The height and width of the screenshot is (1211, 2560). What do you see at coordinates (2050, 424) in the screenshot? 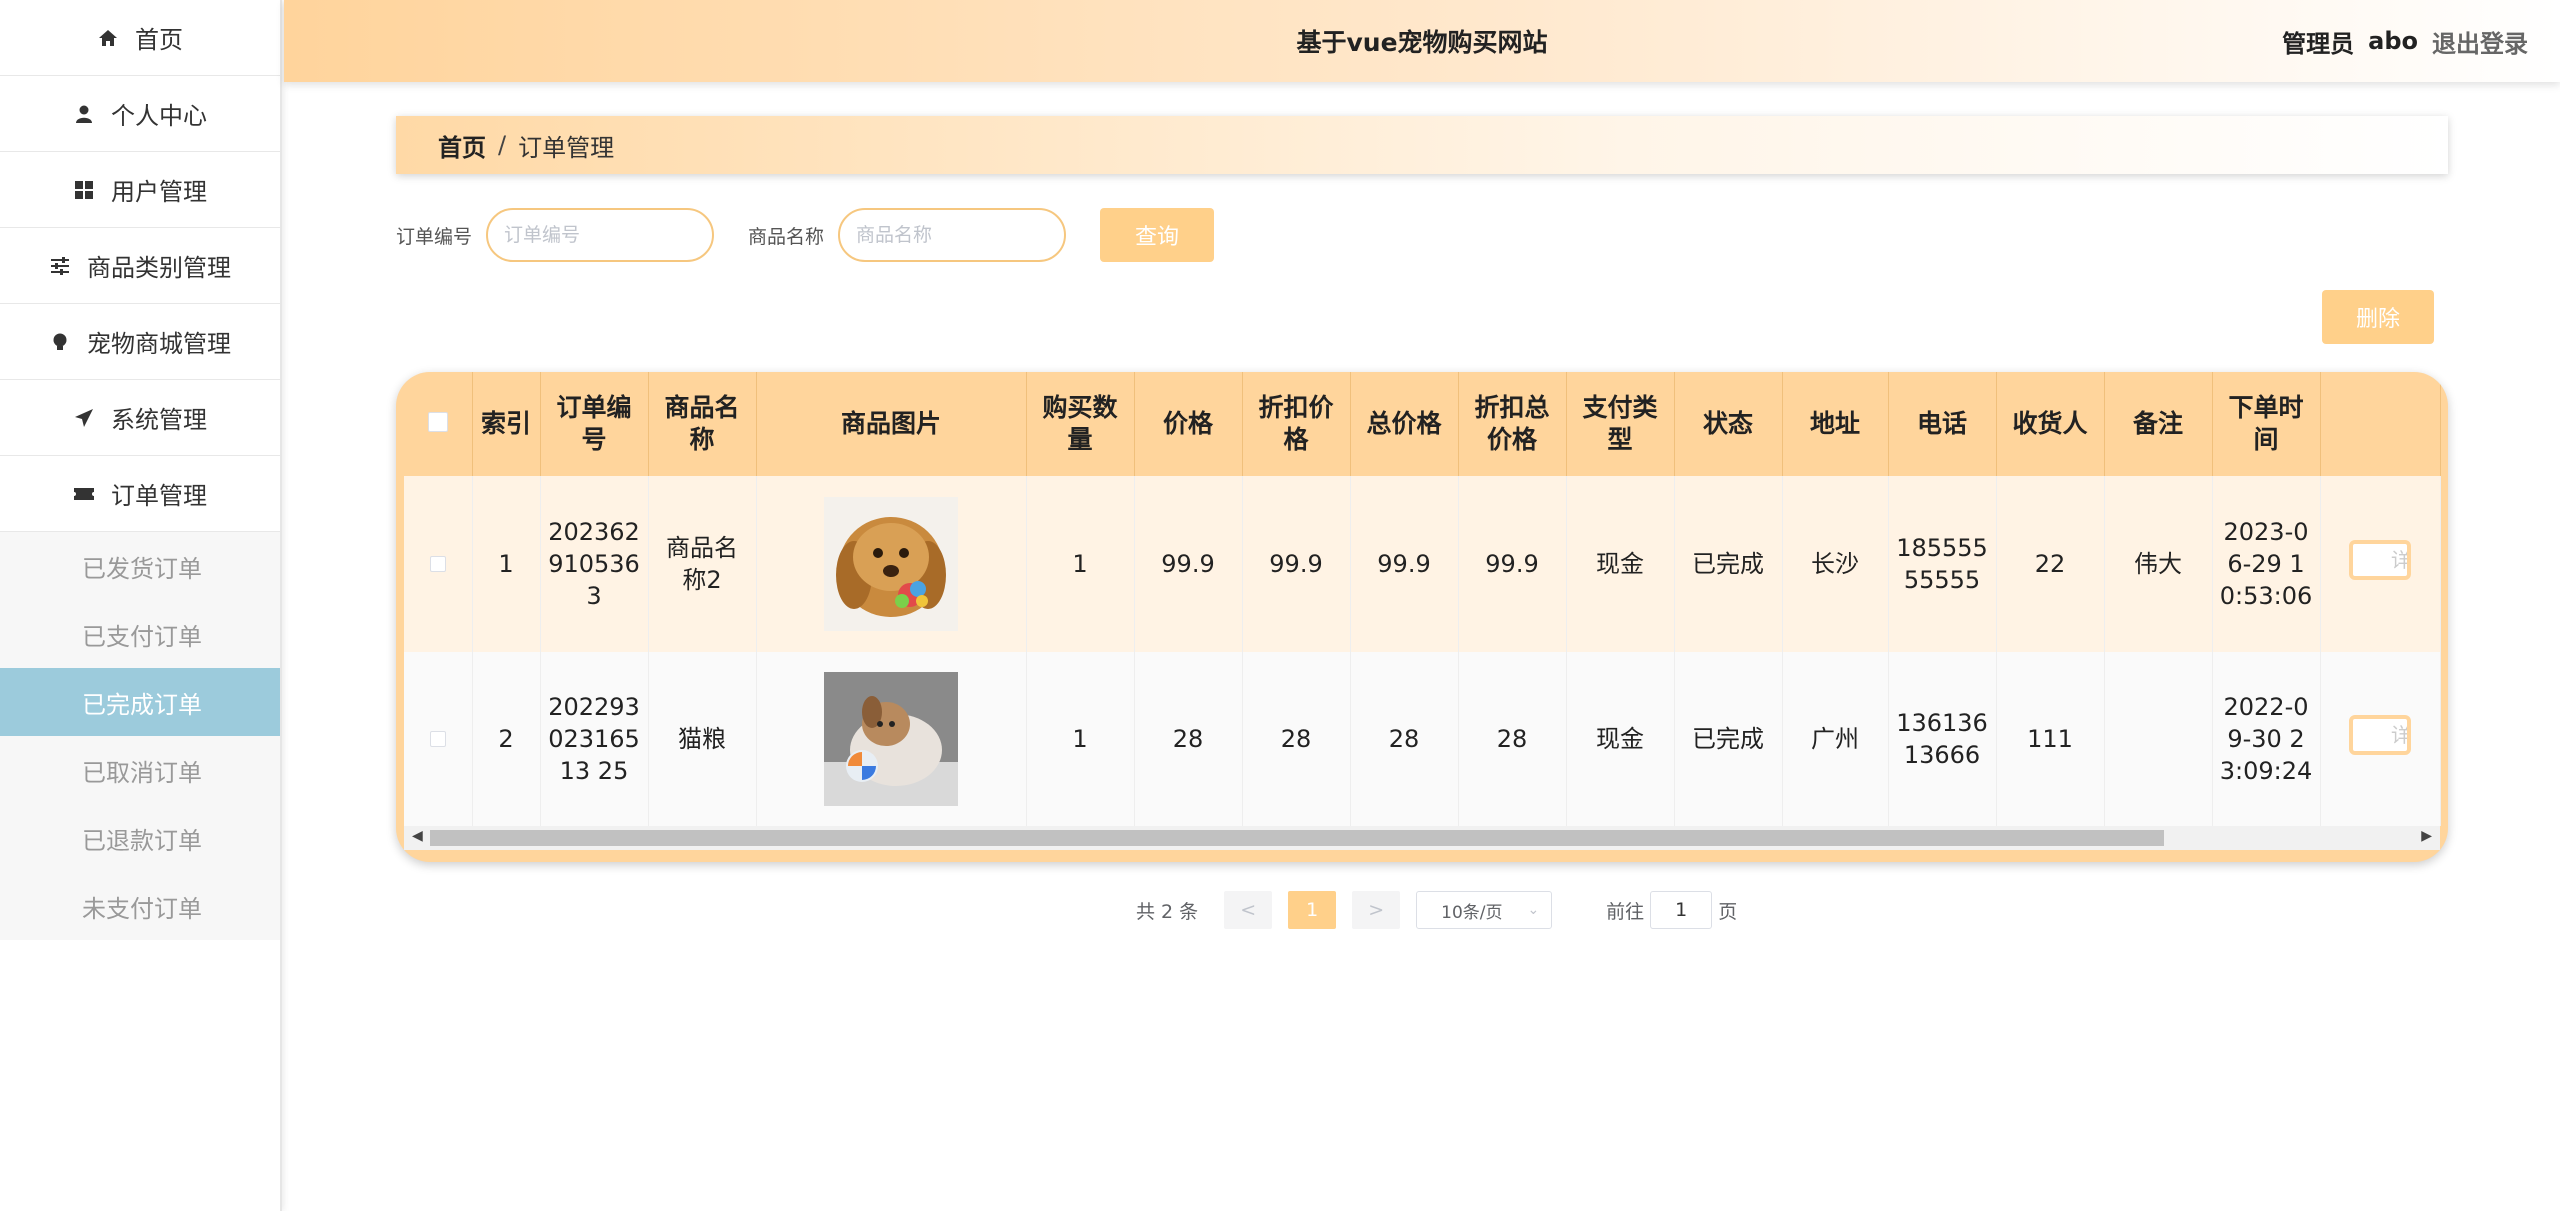
I see `column-header: 收货人` at bounding box center [2050, 424].